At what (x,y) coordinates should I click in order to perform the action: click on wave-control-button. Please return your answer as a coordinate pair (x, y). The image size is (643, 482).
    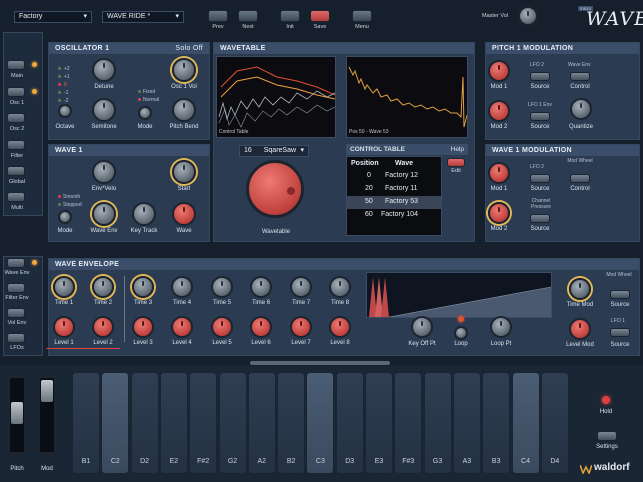
    Looking at the image, I should click on (580, 178).